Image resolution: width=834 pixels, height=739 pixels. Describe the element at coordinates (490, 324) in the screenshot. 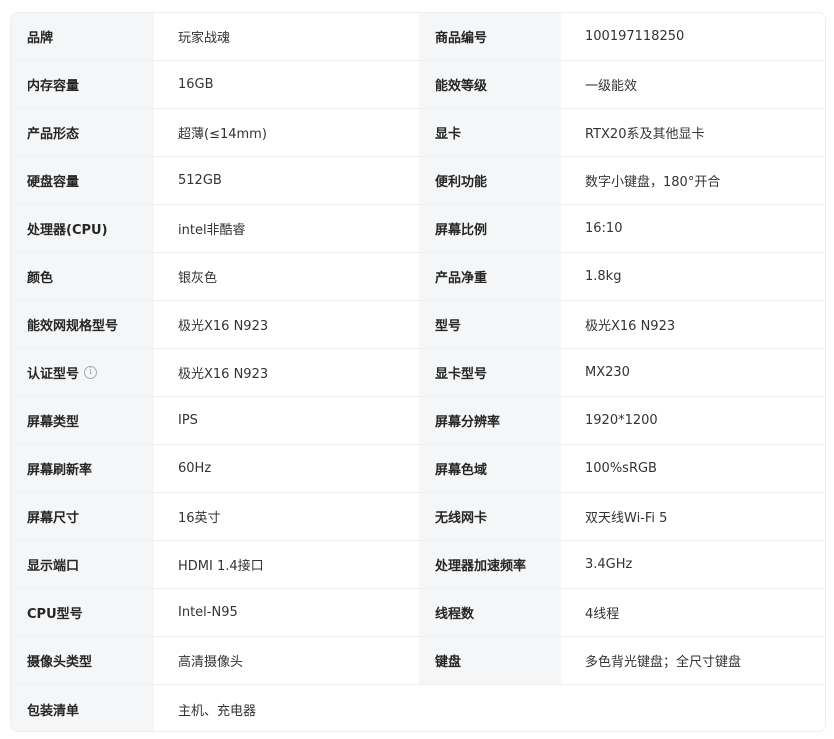

I see `spec-label: 型号` at that location.